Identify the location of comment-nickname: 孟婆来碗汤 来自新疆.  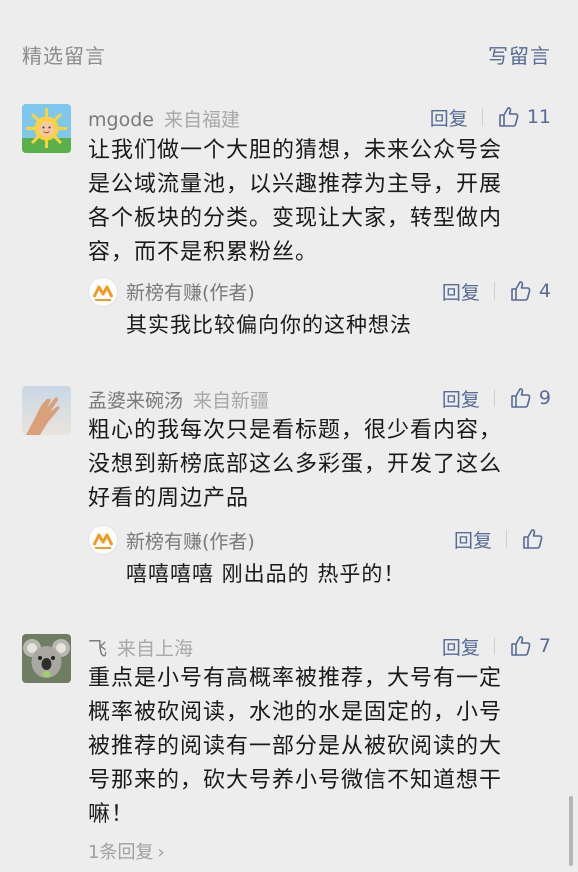
(178, 399).